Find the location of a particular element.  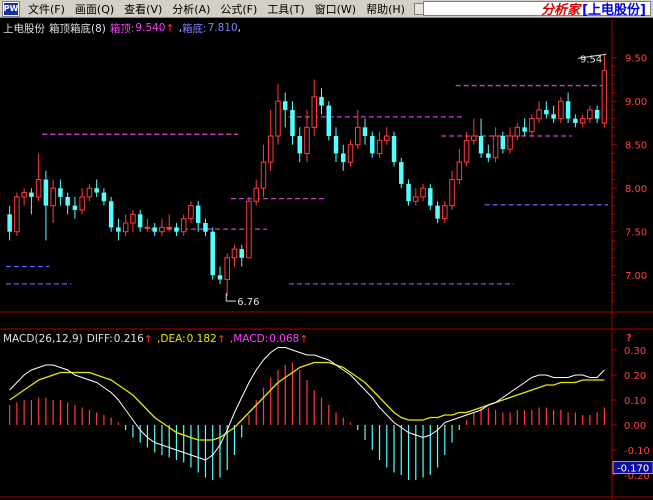

current-value-label: -0.170 is located at coordinates (633, 469).